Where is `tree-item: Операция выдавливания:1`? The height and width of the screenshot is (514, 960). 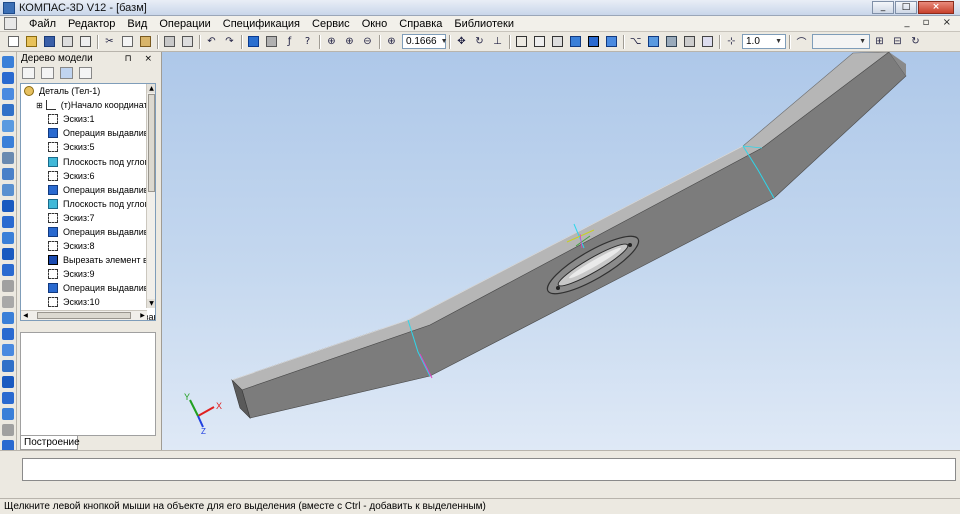 tree-item: Операция выдавливания:1 is located at coordinates (88, 133).